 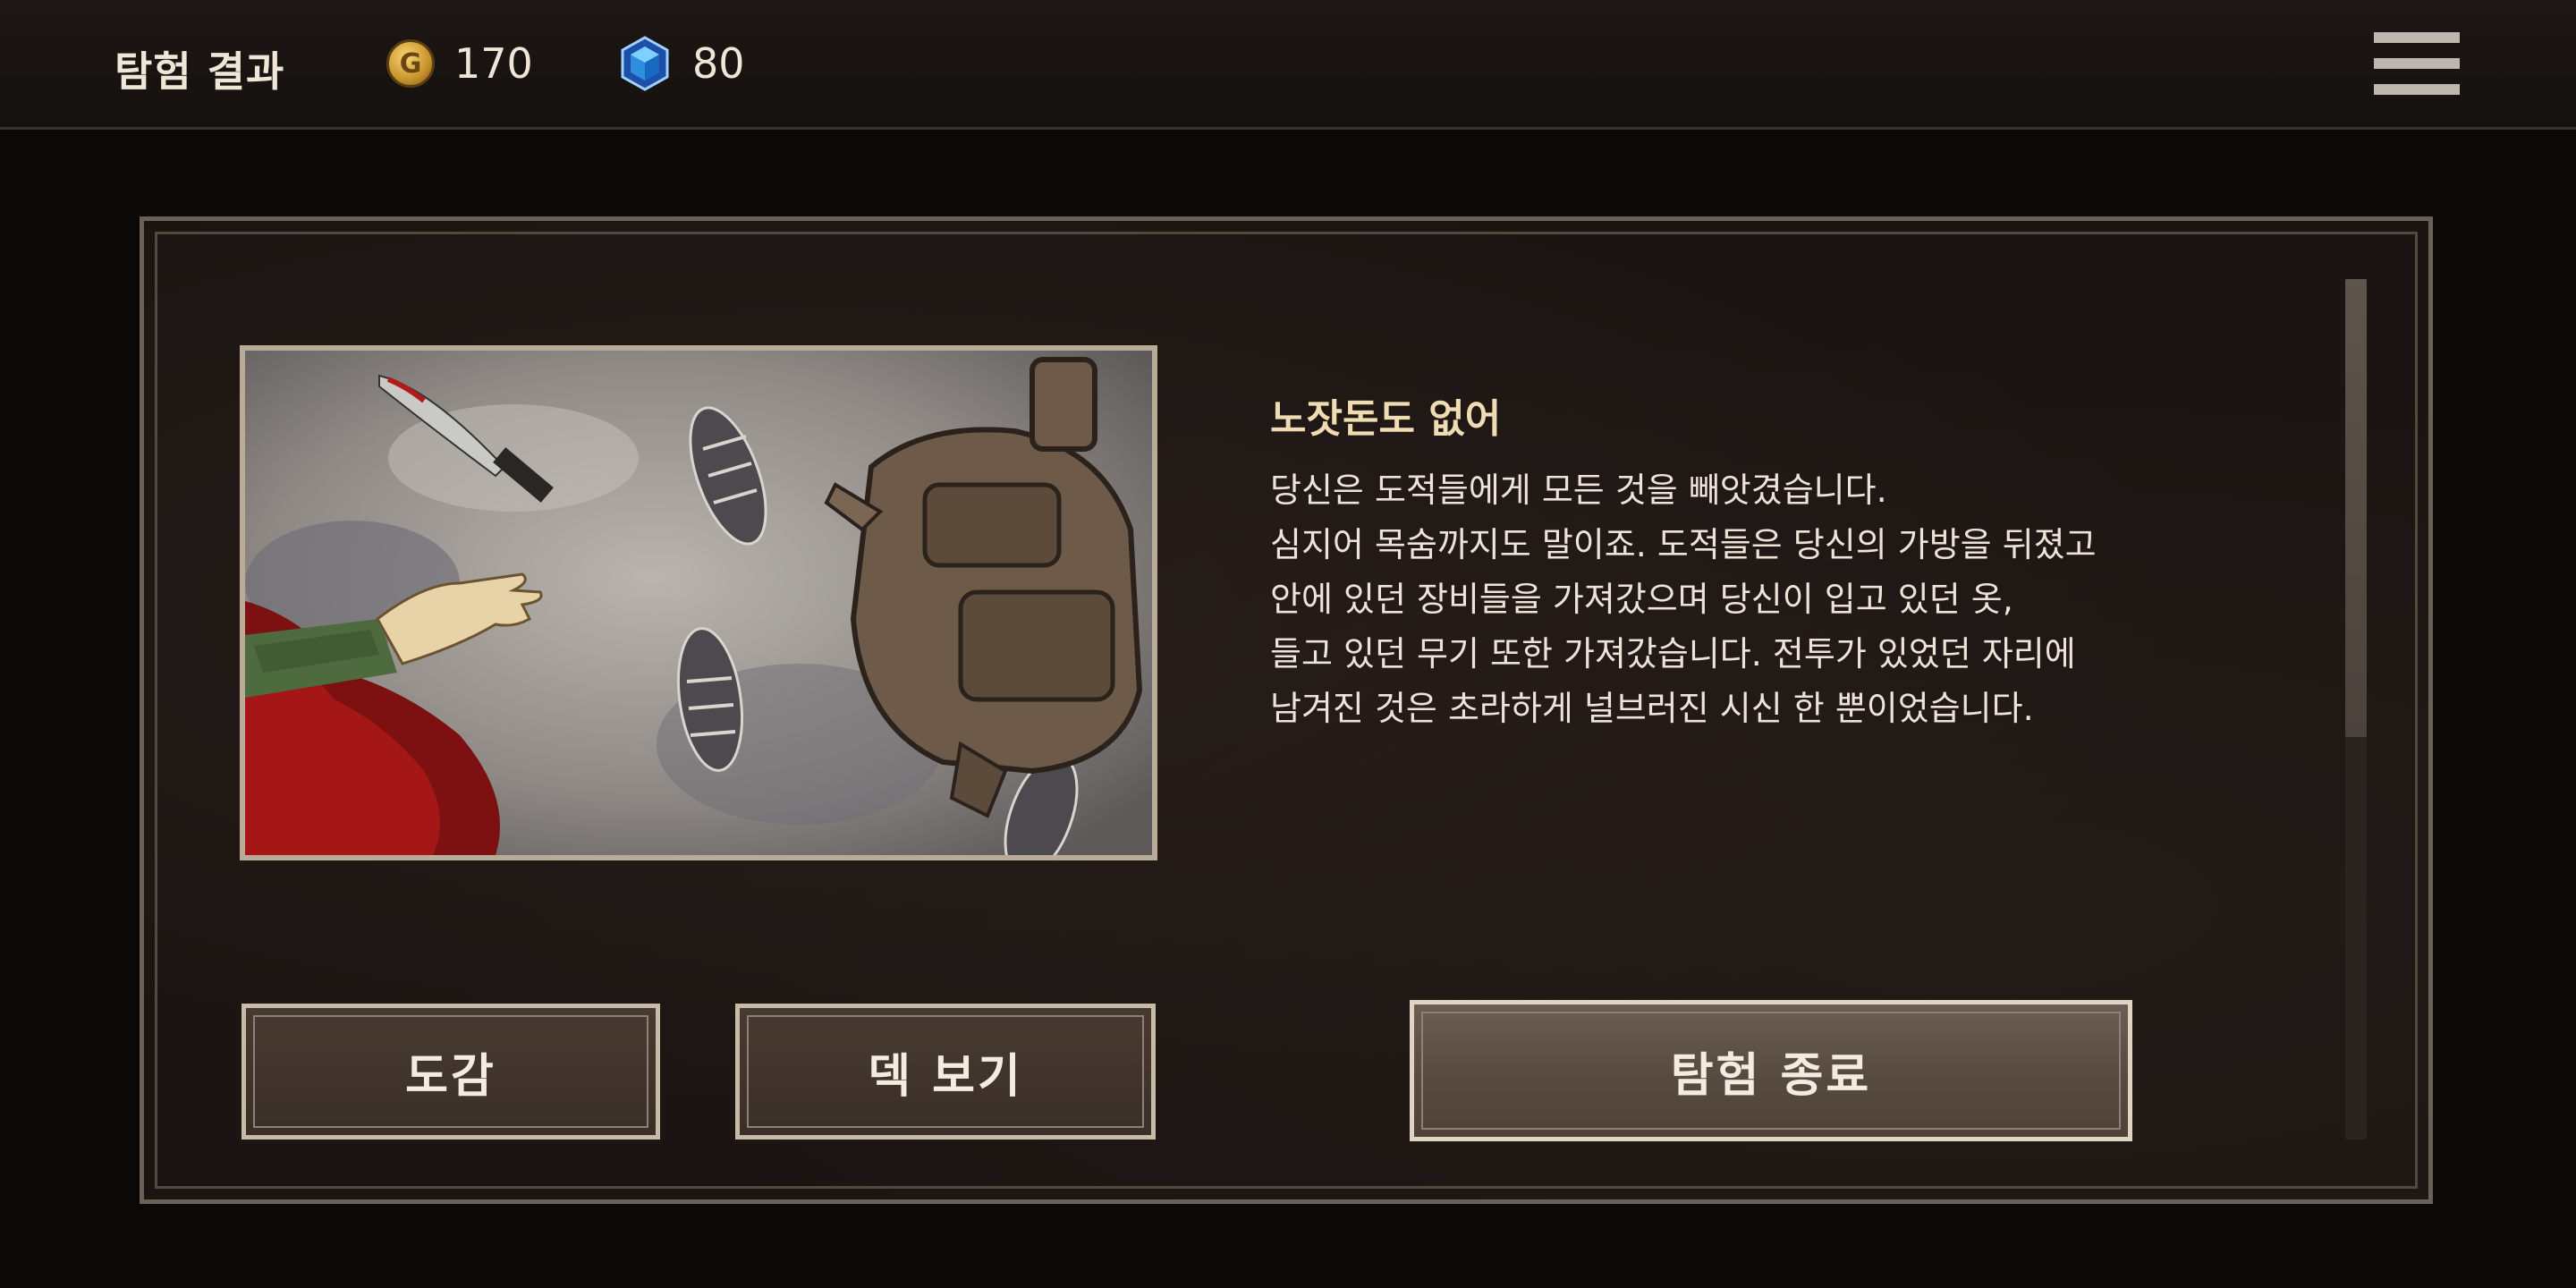 I want to click on text-scrollbar, so click(x=2356, y=709).